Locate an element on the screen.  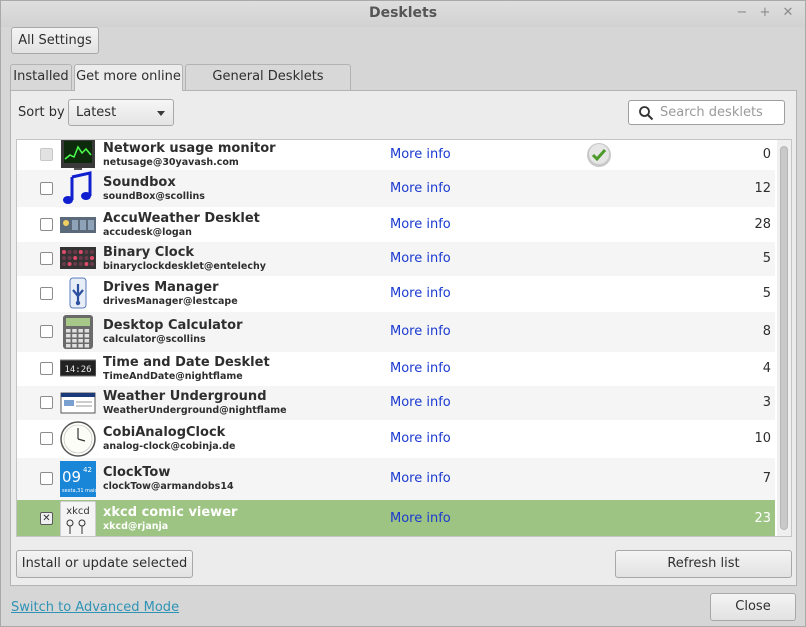
calculator-icon is located at coordinates (78, 332).